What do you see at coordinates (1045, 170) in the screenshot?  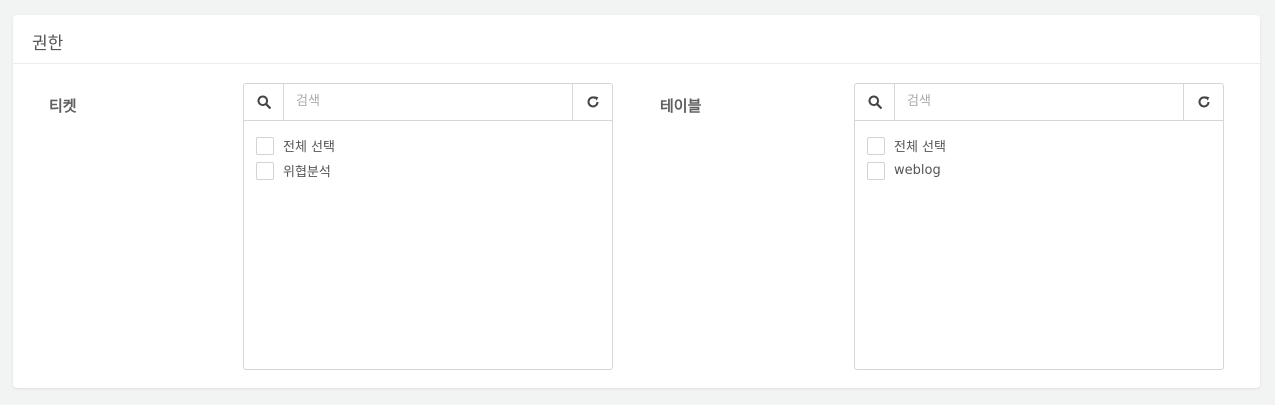 I see `list-item: weblog` at bounding box center [1045, 170].